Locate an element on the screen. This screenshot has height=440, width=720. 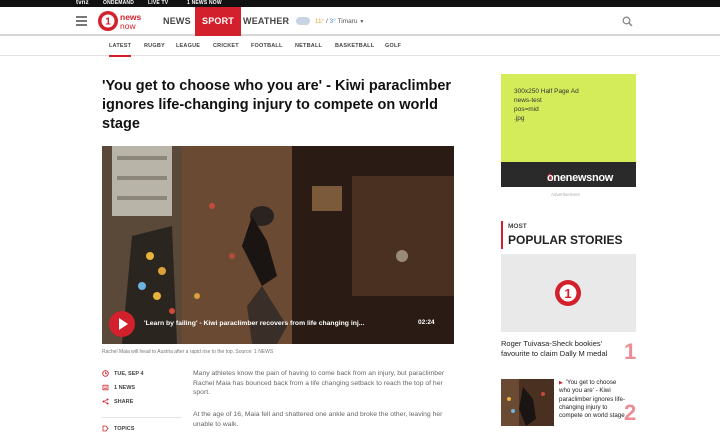
ad-line: 300x250 Half Page Ad is located at coordinates (546, 91).